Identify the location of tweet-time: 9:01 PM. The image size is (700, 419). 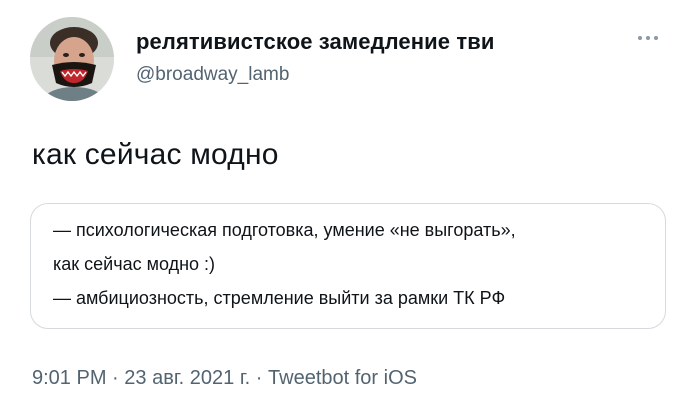
(69, 378).